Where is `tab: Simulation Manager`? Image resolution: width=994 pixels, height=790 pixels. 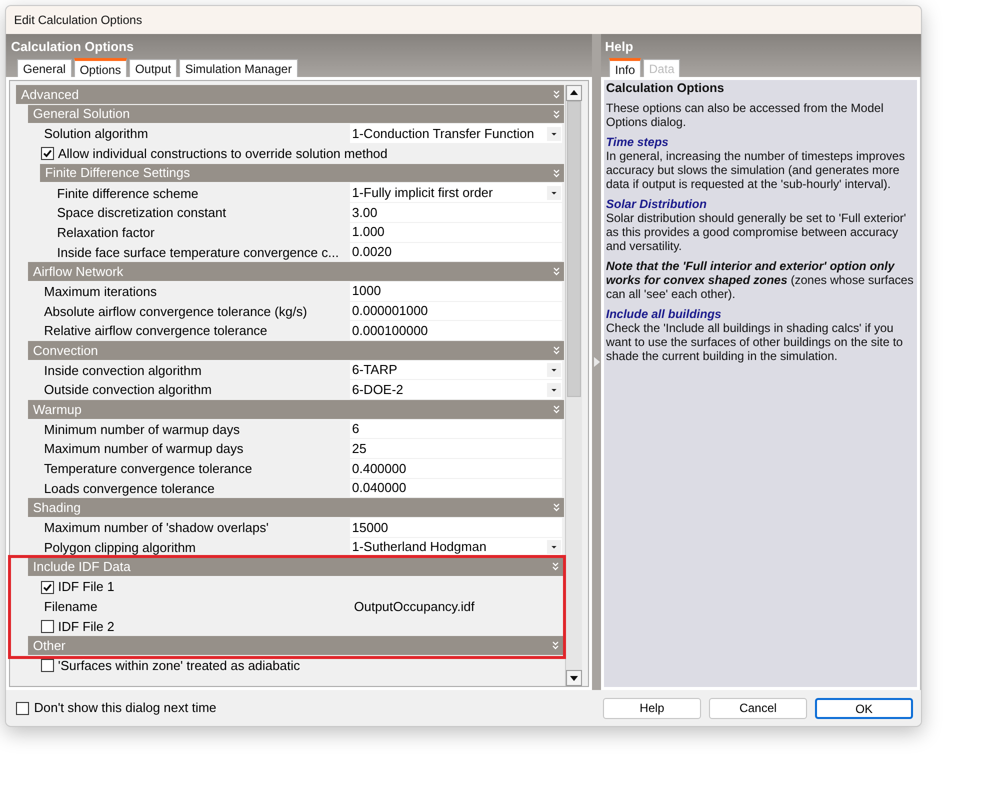
tab: Simulation Manager is located at coordinates (238, 68).